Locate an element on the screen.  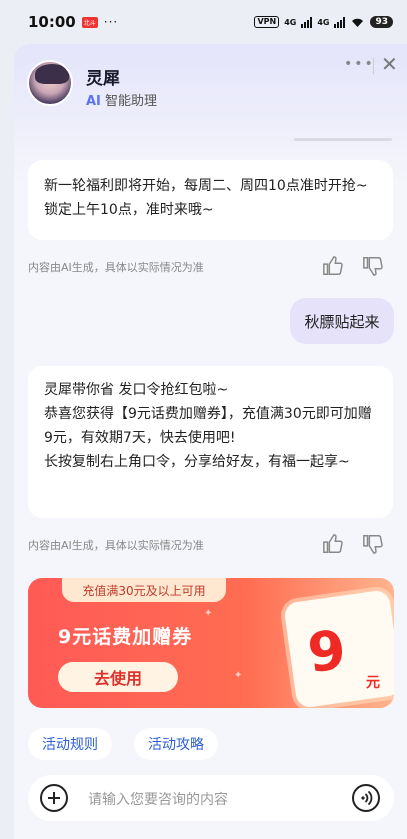
assistant-subtitle: AI 智能助理 is located at coordinates (121, 99).